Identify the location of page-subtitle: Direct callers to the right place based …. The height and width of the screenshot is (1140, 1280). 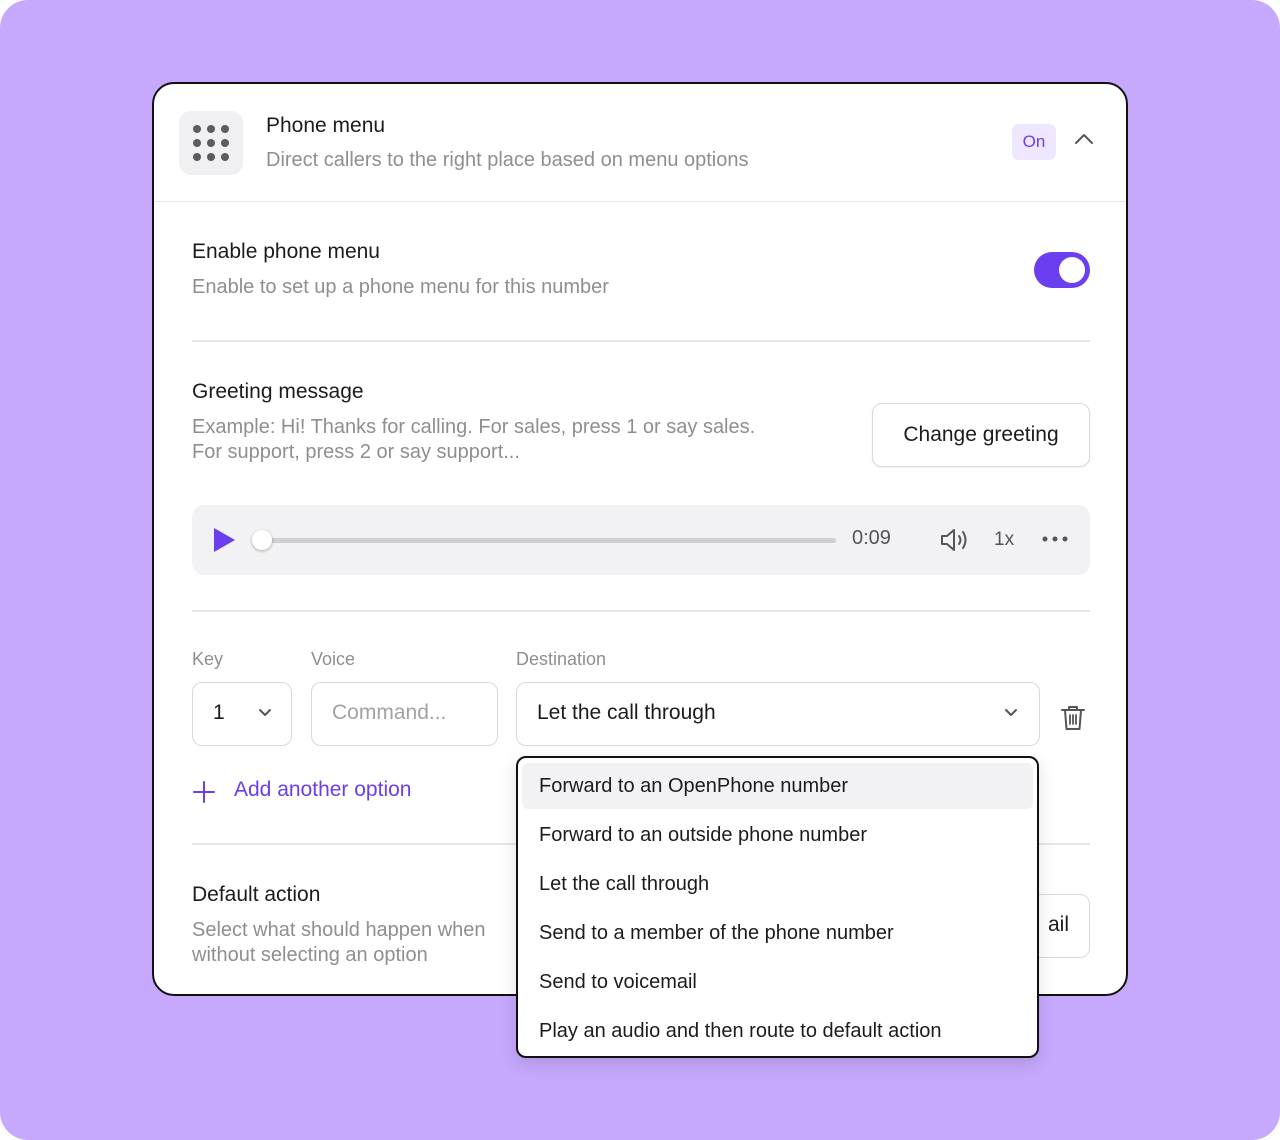
(507, 160).